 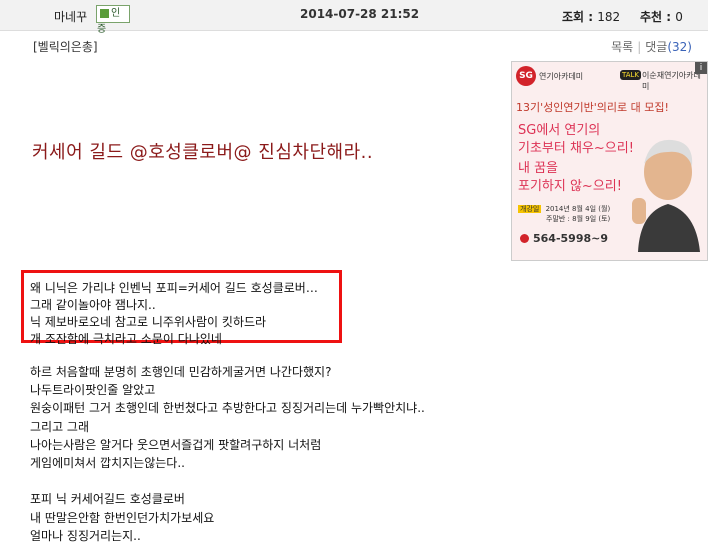 What do you see at coordinates (565, 214) in the screenshot?
I see `ad-schedule: 개강일 2014년 8월 4일 (월) 주말반 : 8월 9일 (토)` at bounding box center [565, 214].